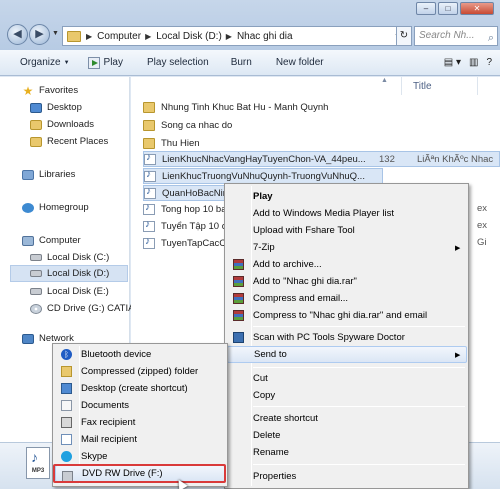 The height and width of the screenshot is (489, 500). I want to click on menu-label: 7-Zip, so click(264, 247).